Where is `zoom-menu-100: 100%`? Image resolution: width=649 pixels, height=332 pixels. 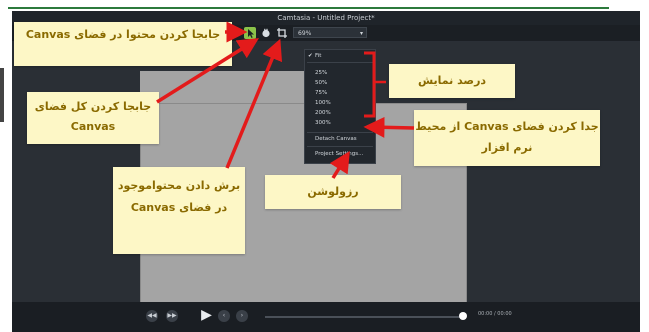 zoom-menu-100: 100% is located at coordinates (323, 103).